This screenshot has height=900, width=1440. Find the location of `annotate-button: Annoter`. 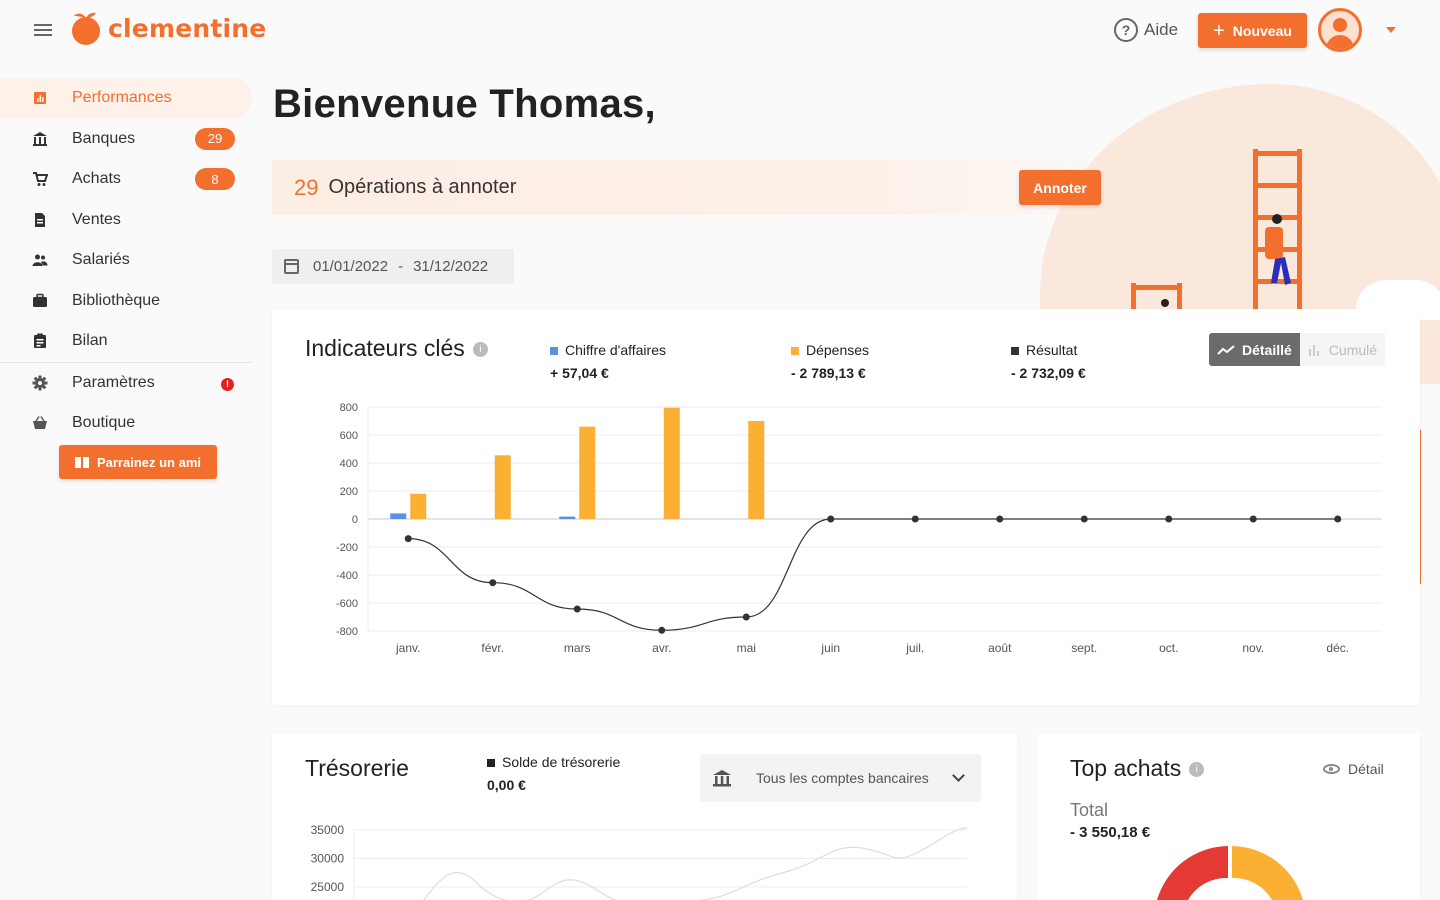

annotate-button: Annoter is located at coordinates (1060, 187).